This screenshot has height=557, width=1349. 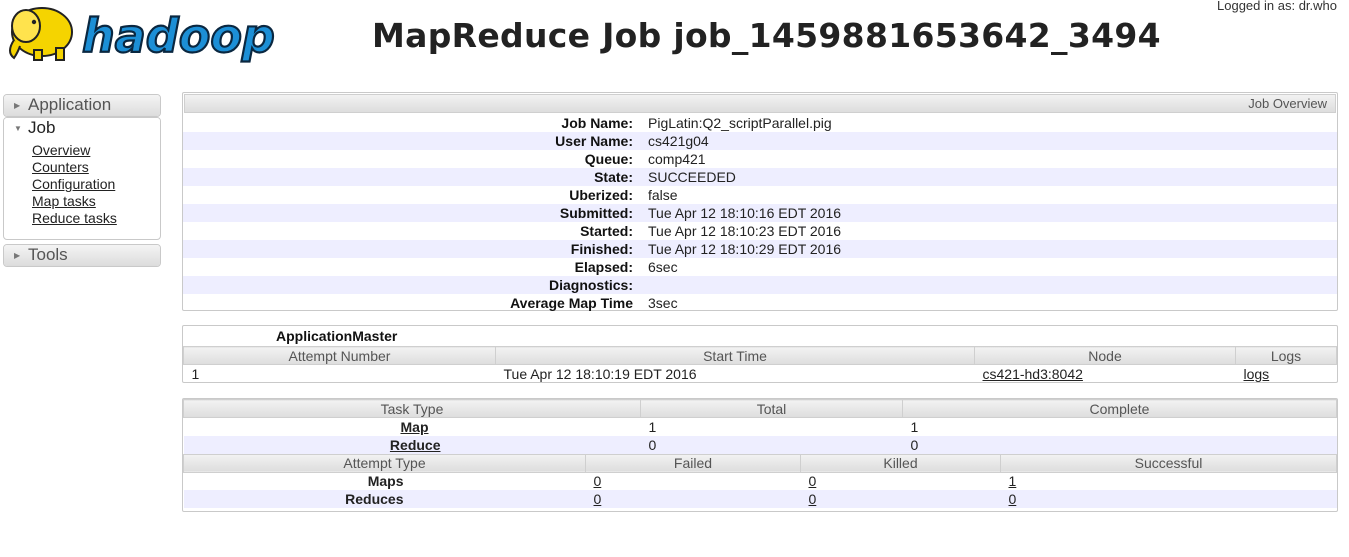 What do you see at coordinates (745, 249) in the screenshot?
I see `overview-value: Tue Apr 12 18:10:29 EDT 2016` at bounding box center [745, 249].